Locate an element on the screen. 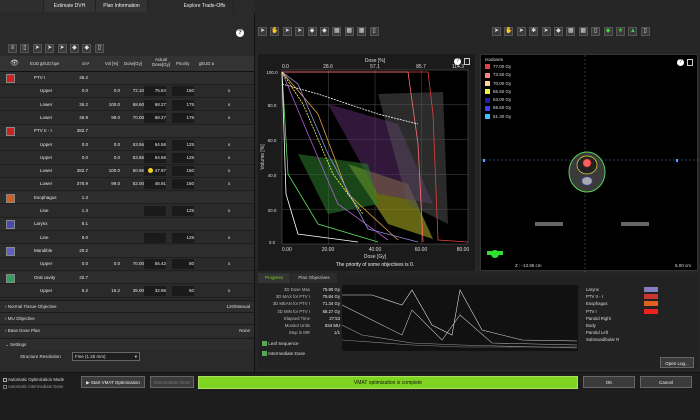  tab-plan-objectives: Plan Objectives is located at coordinates (314, 278).